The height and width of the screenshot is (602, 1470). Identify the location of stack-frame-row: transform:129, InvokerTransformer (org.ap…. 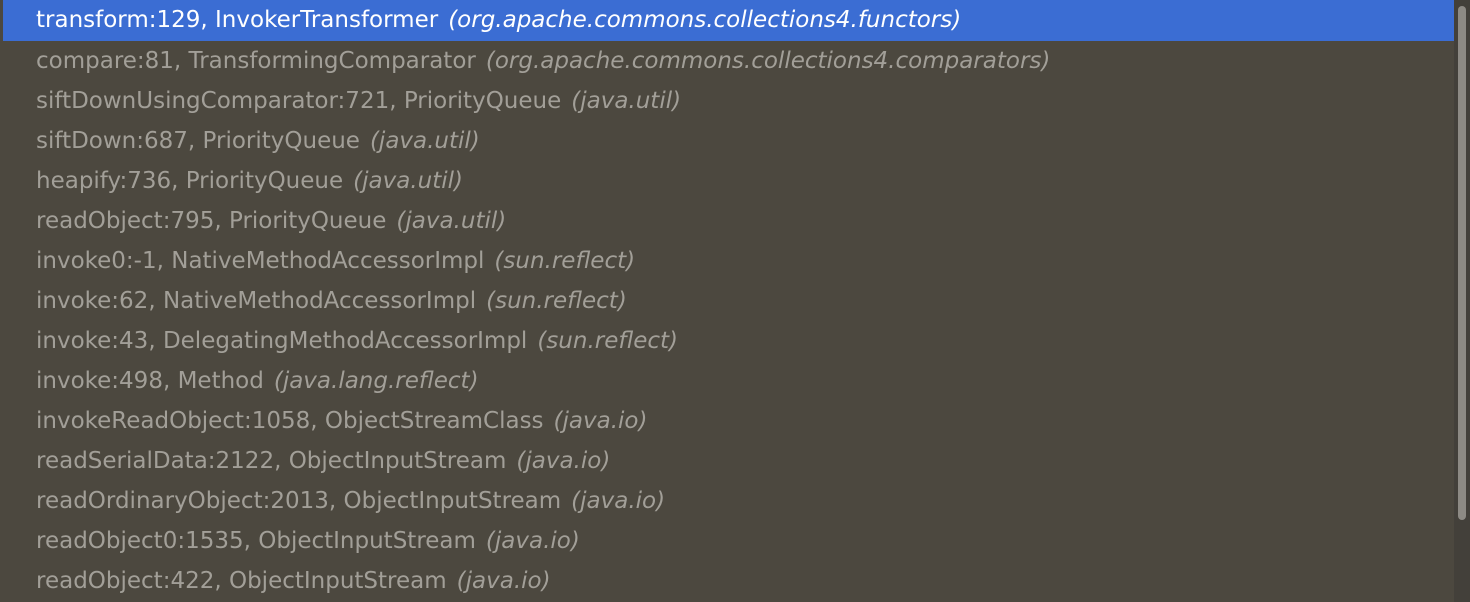
(728, 20).